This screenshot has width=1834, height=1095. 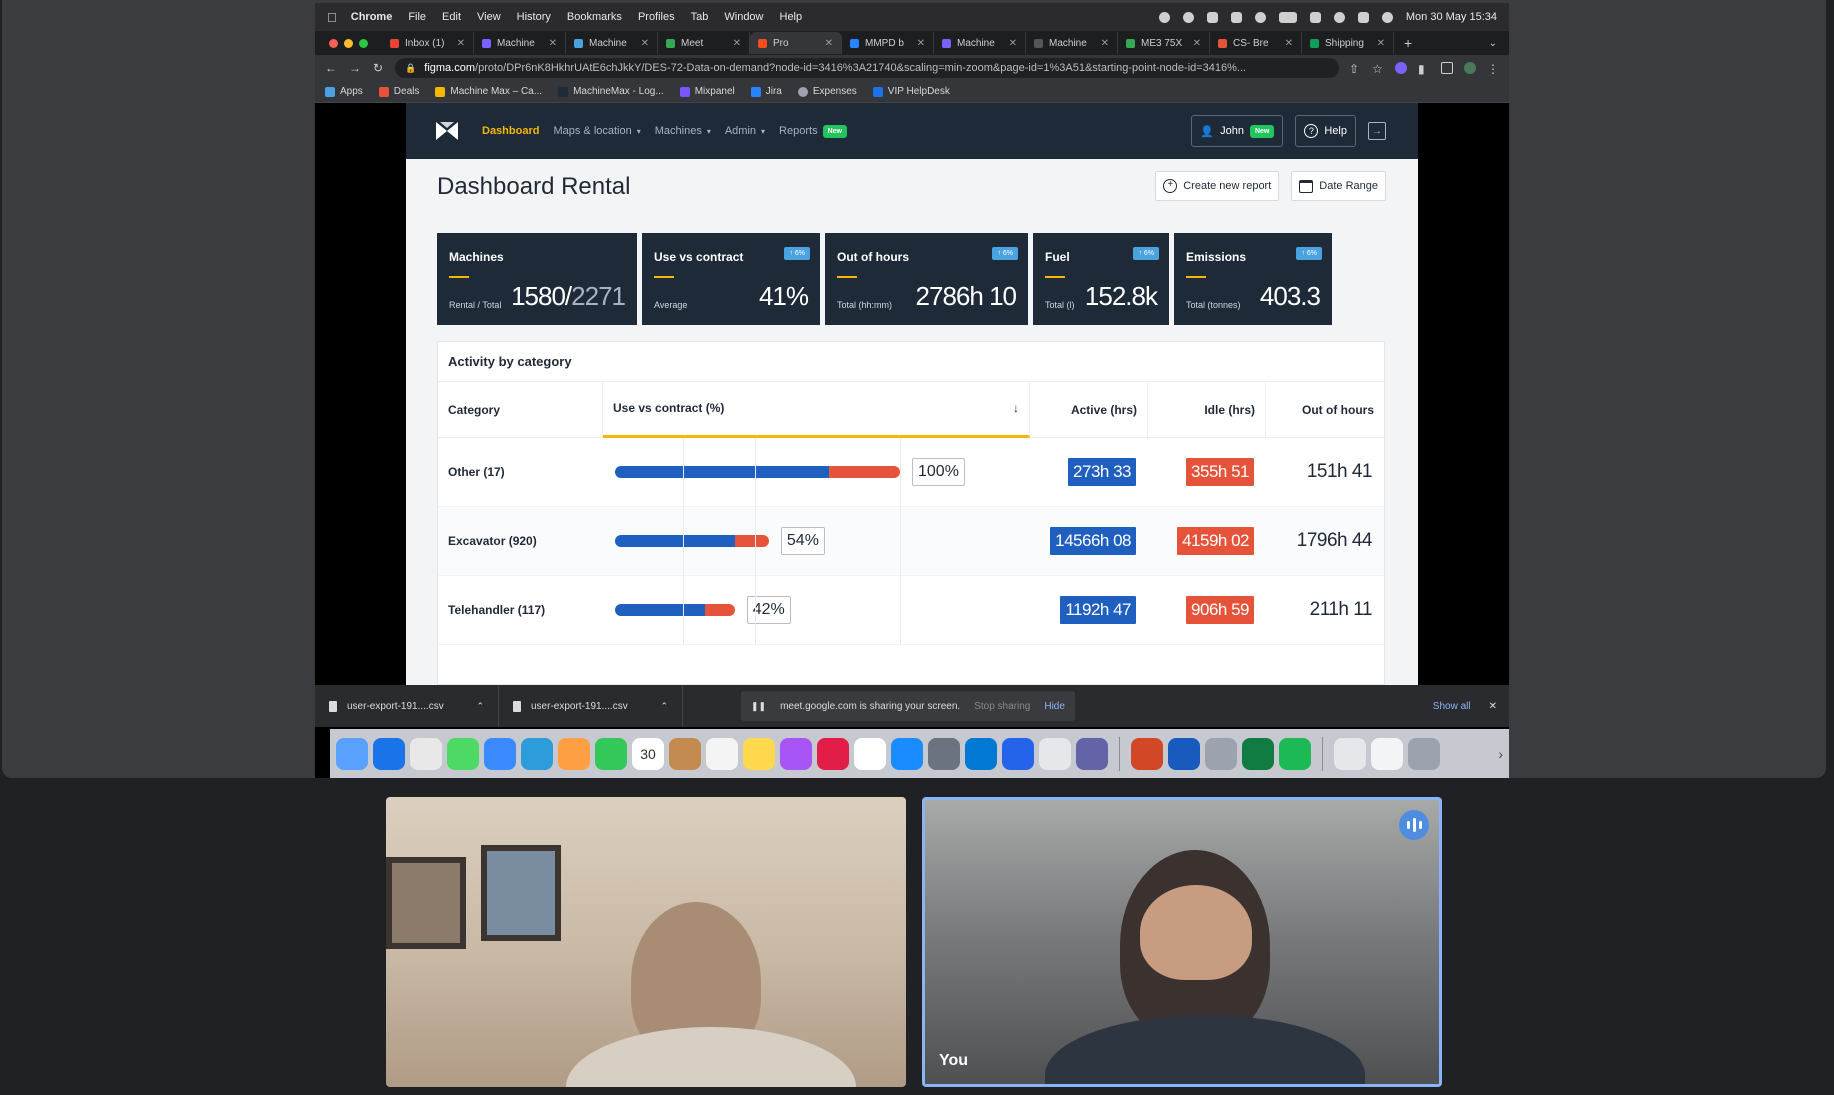 What do you see at coordinates (355, 68) in the screenshot?
I see `forward-icon: →` at bounding box center [355, 68].